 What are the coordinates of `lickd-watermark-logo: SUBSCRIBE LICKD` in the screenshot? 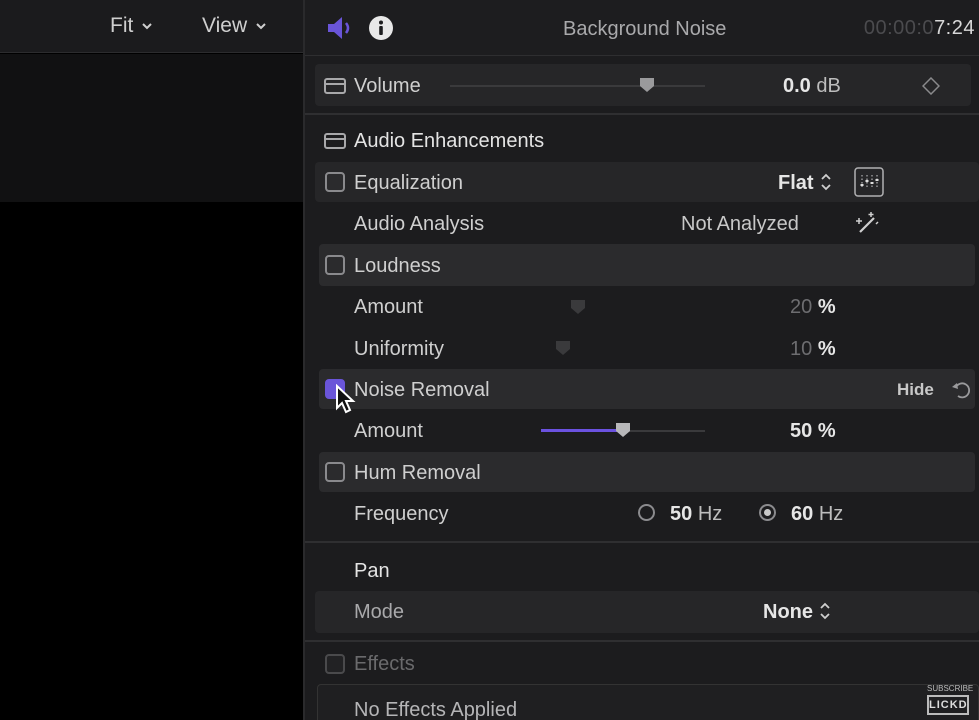 It's located at (950, 700).